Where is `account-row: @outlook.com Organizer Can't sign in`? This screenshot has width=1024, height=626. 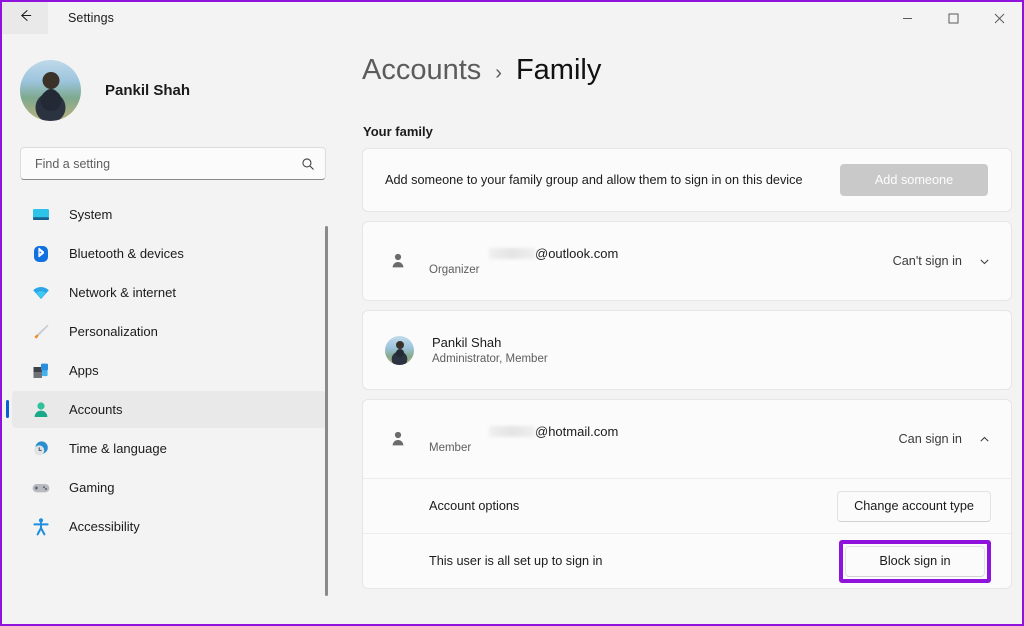 account-row: @outlook.com Organizer Can't sign in is located at coordinates (687, 261).